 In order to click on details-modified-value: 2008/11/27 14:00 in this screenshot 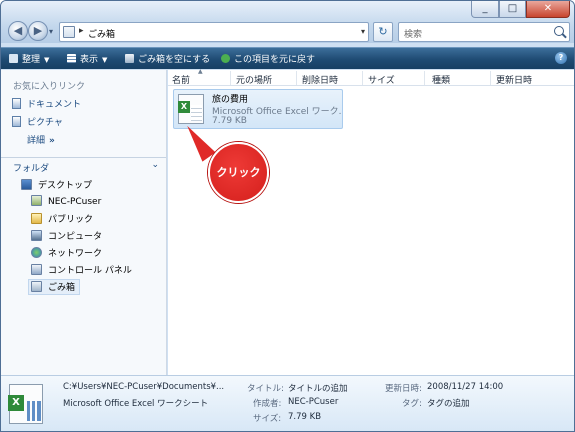, I will do `click(465, 387)`.